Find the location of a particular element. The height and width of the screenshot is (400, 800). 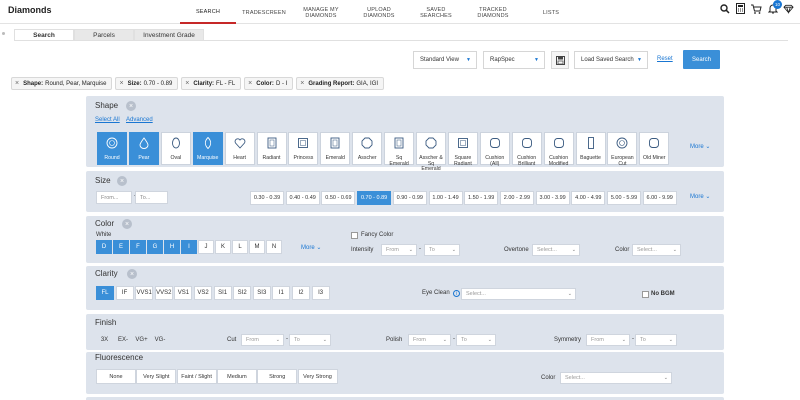

finish-preset-button: 3X is located at coordinates (104, 340).